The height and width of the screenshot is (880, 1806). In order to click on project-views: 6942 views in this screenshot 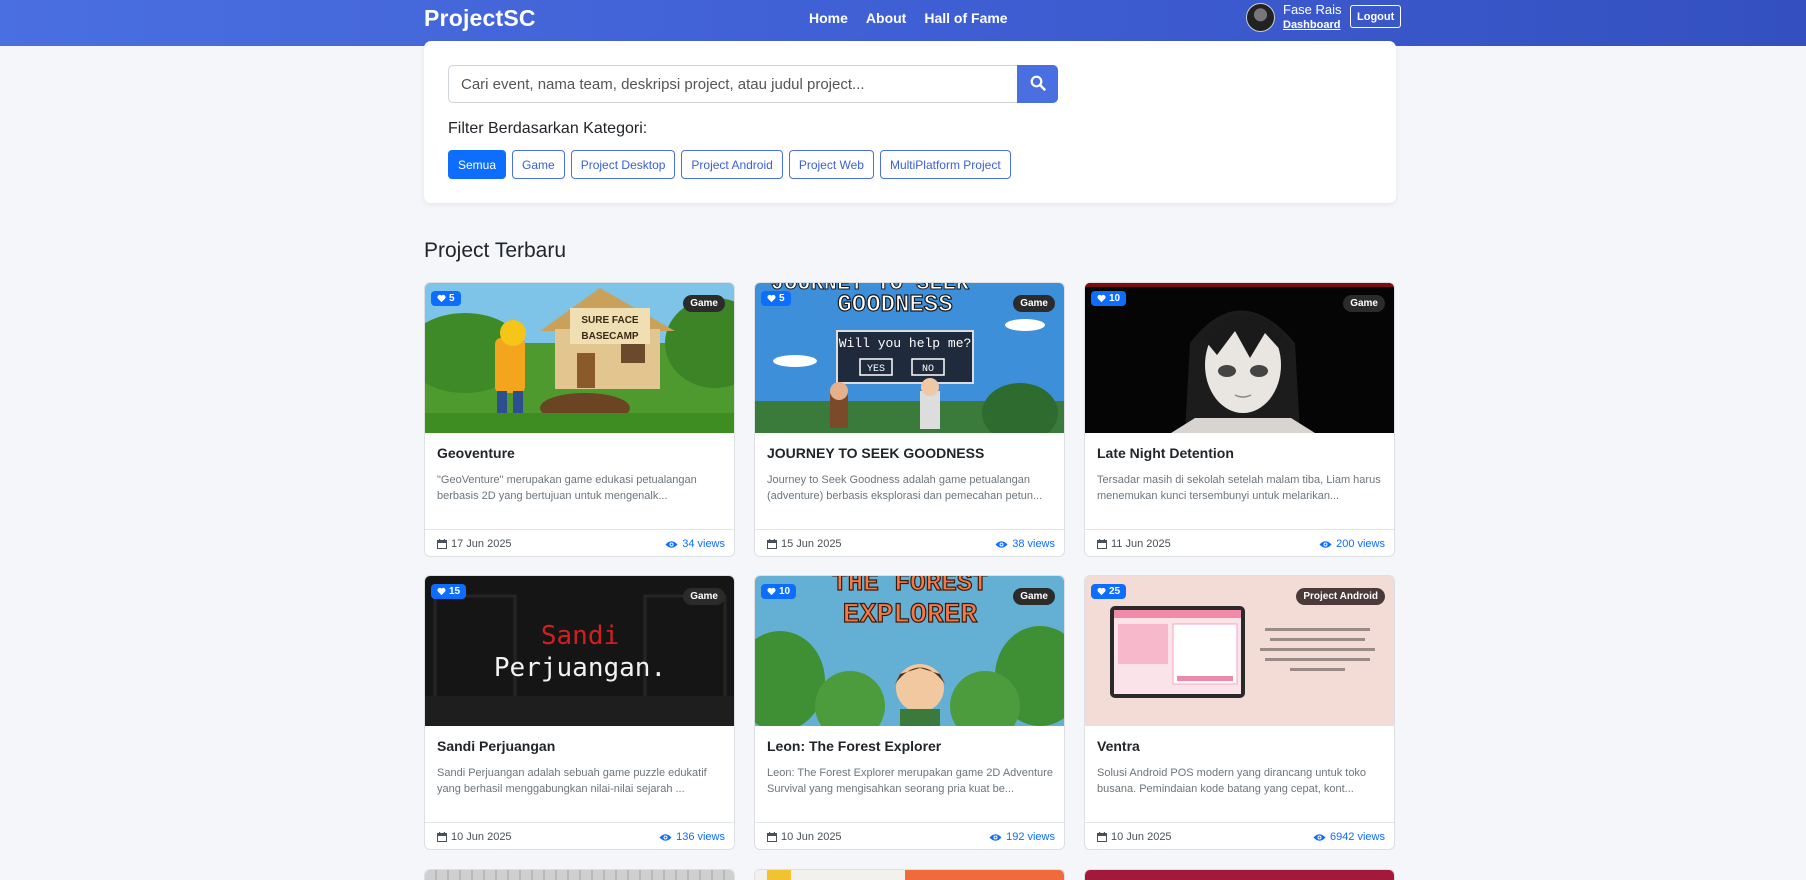, I will do `click(1349, 837)`.